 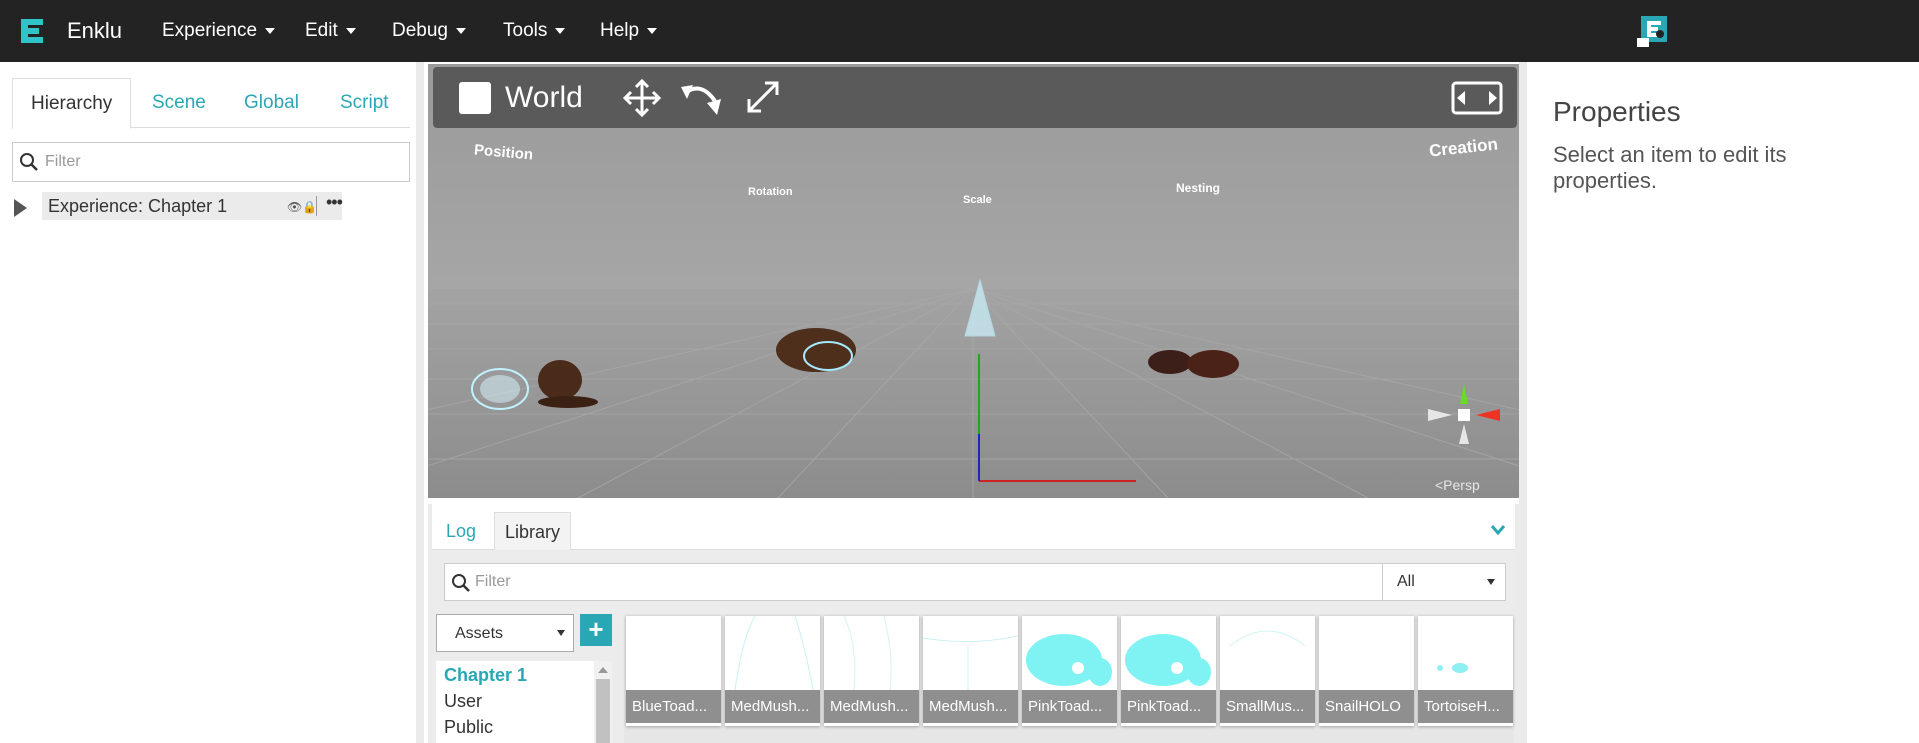 What do you see at coordinates (973, 527) in the screenshot?
I see `bottom-panel-tabs: Log Library` at bounding box center [973, 527].